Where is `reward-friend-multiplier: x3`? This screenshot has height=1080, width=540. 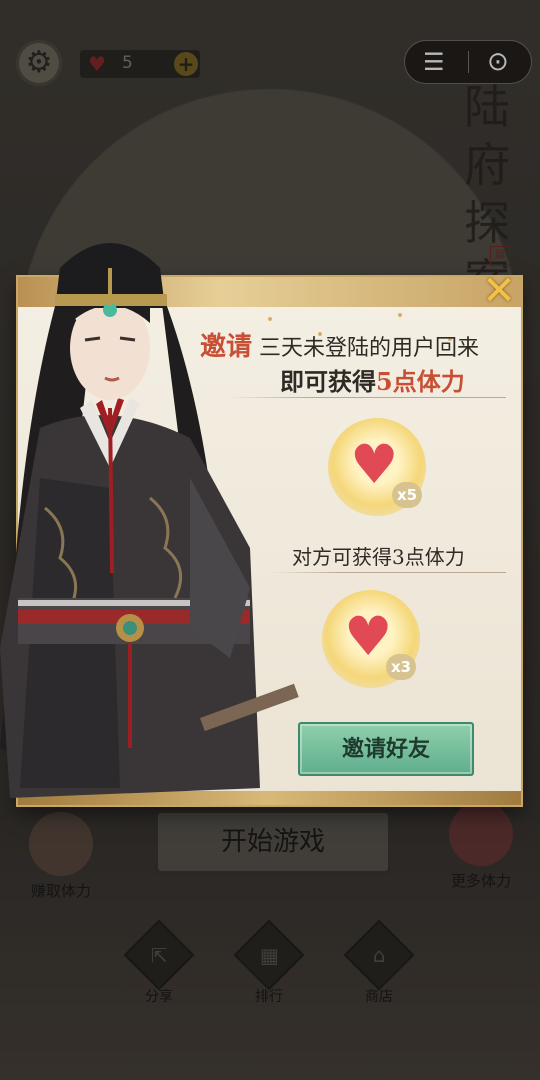
reward-friend-multiplier: x3 is located at coordinates (401, 667).